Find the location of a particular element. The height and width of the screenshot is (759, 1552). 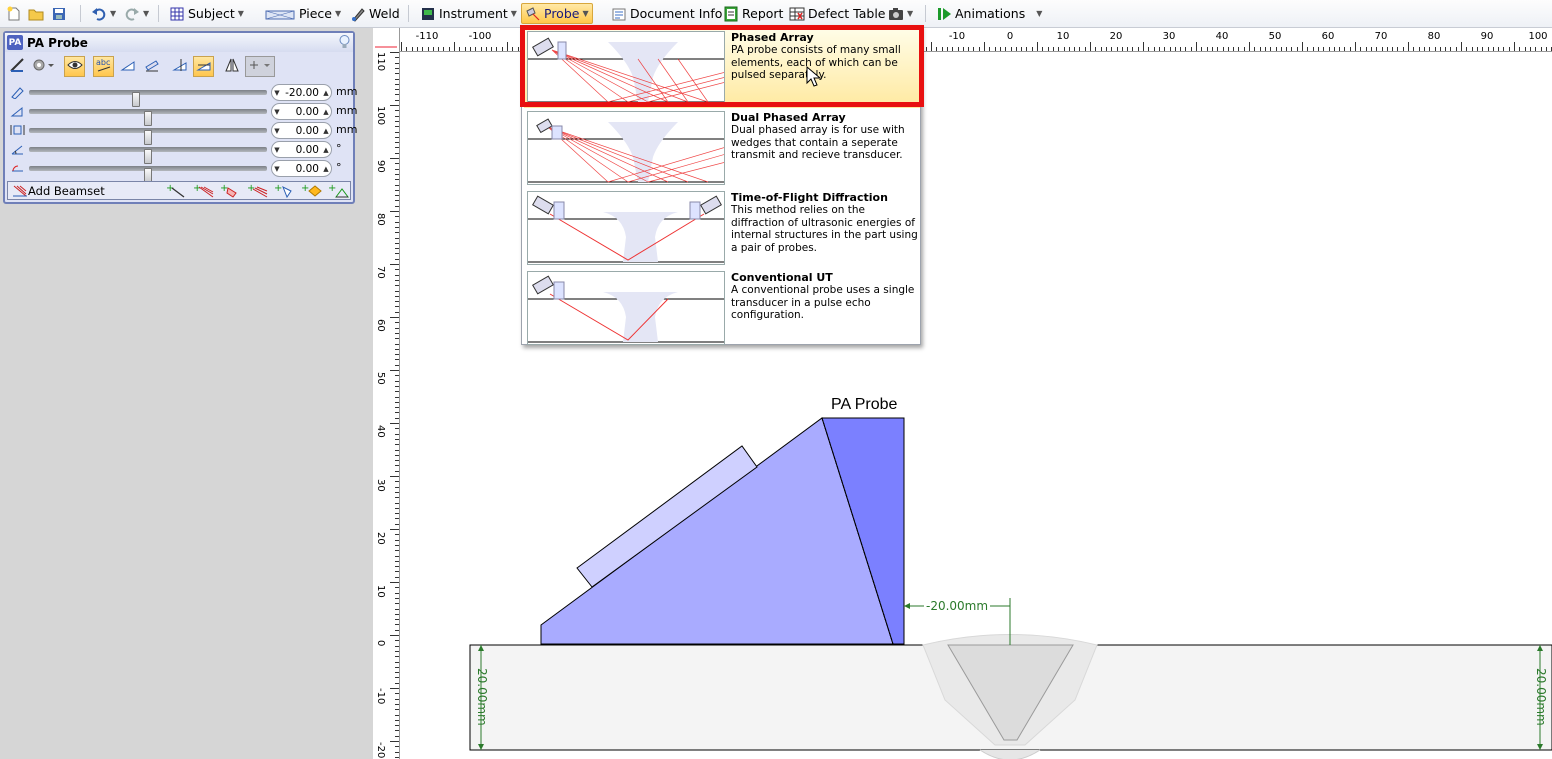

conventional-ut-thumbnail is located at coordinates (626, 308).